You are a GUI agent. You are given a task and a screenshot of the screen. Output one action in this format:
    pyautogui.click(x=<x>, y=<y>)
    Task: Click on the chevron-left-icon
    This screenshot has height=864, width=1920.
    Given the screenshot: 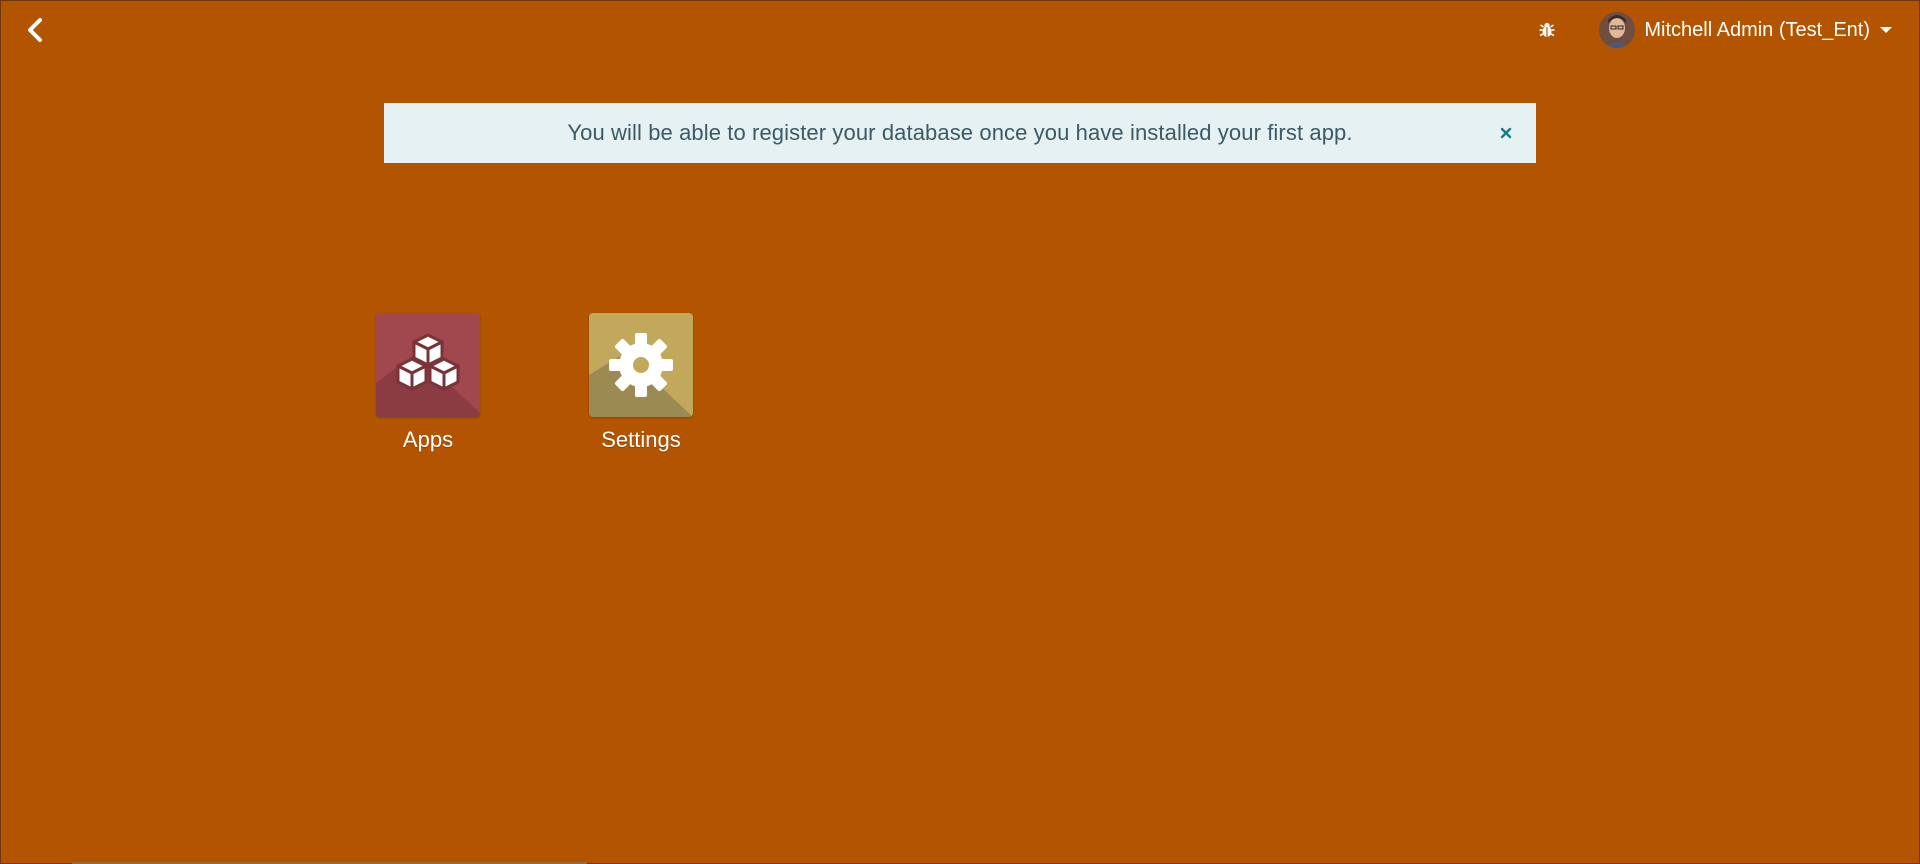 What is the action you would take?
    pyautogui.click(x=35, y=30)
    